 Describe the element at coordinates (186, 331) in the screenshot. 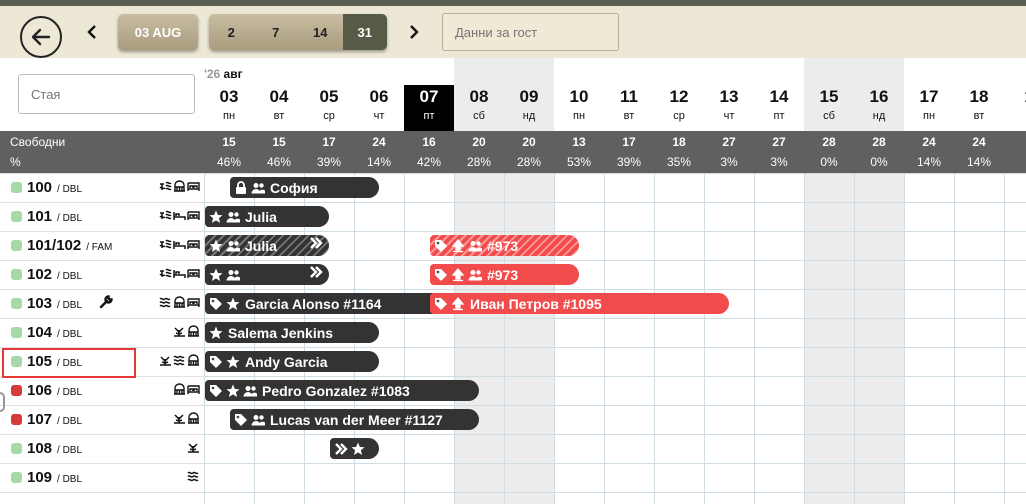

I see `room-amenities` at that location.